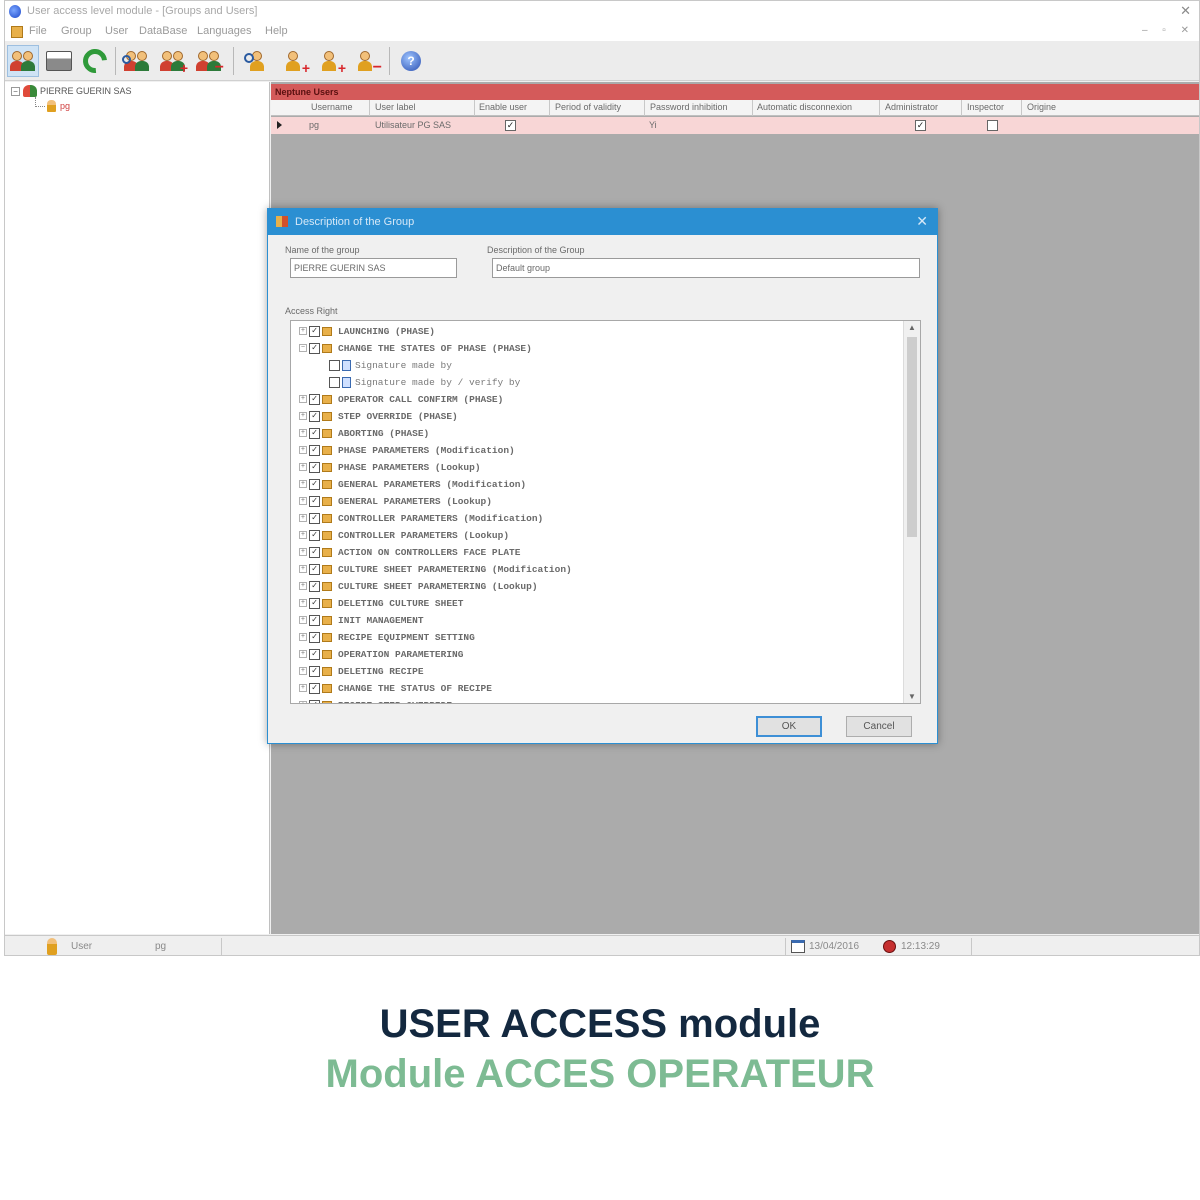 The image size is (1200, 1200). Describe the element at coordinates (421, 518) in the screenshot. I see `access-right-item: + ✓ CONTROLLER PARAMETERS (Modification)` at that location.